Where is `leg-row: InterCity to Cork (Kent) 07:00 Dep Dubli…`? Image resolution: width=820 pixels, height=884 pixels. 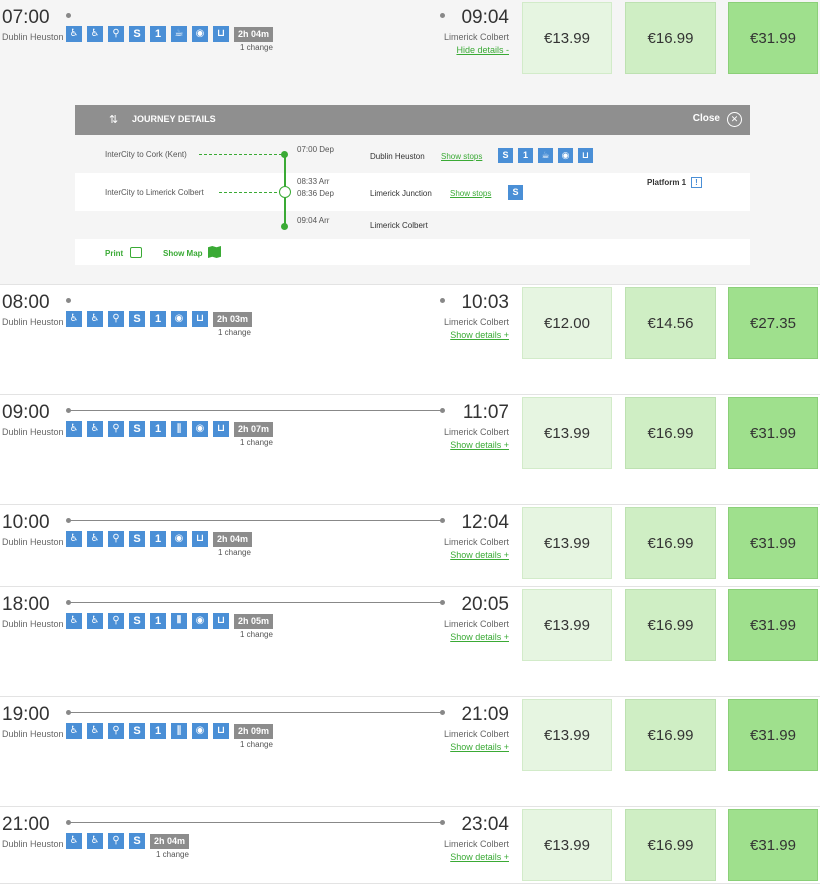
leg-row: InterCity to Cork (Kent) 07:00 Dep Dubli… is located at coordinates (412, 154).